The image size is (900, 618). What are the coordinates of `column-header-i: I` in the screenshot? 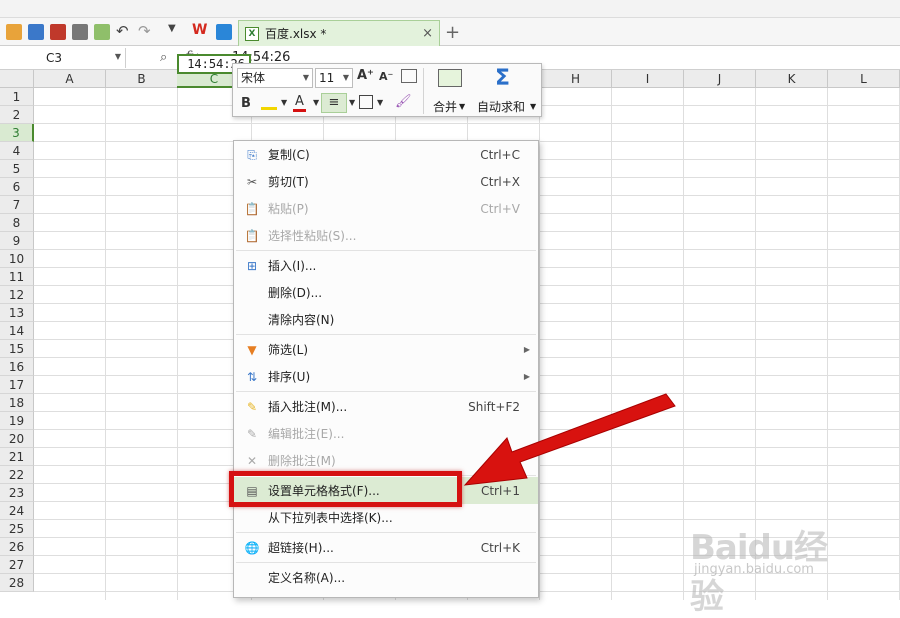 It's located at (648, 79).